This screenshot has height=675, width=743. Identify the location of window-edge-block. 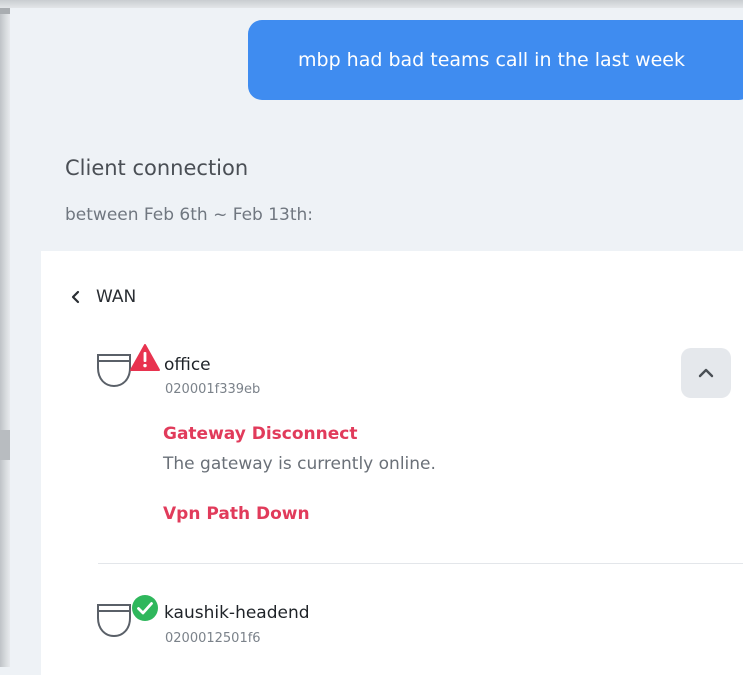
(5, 445).